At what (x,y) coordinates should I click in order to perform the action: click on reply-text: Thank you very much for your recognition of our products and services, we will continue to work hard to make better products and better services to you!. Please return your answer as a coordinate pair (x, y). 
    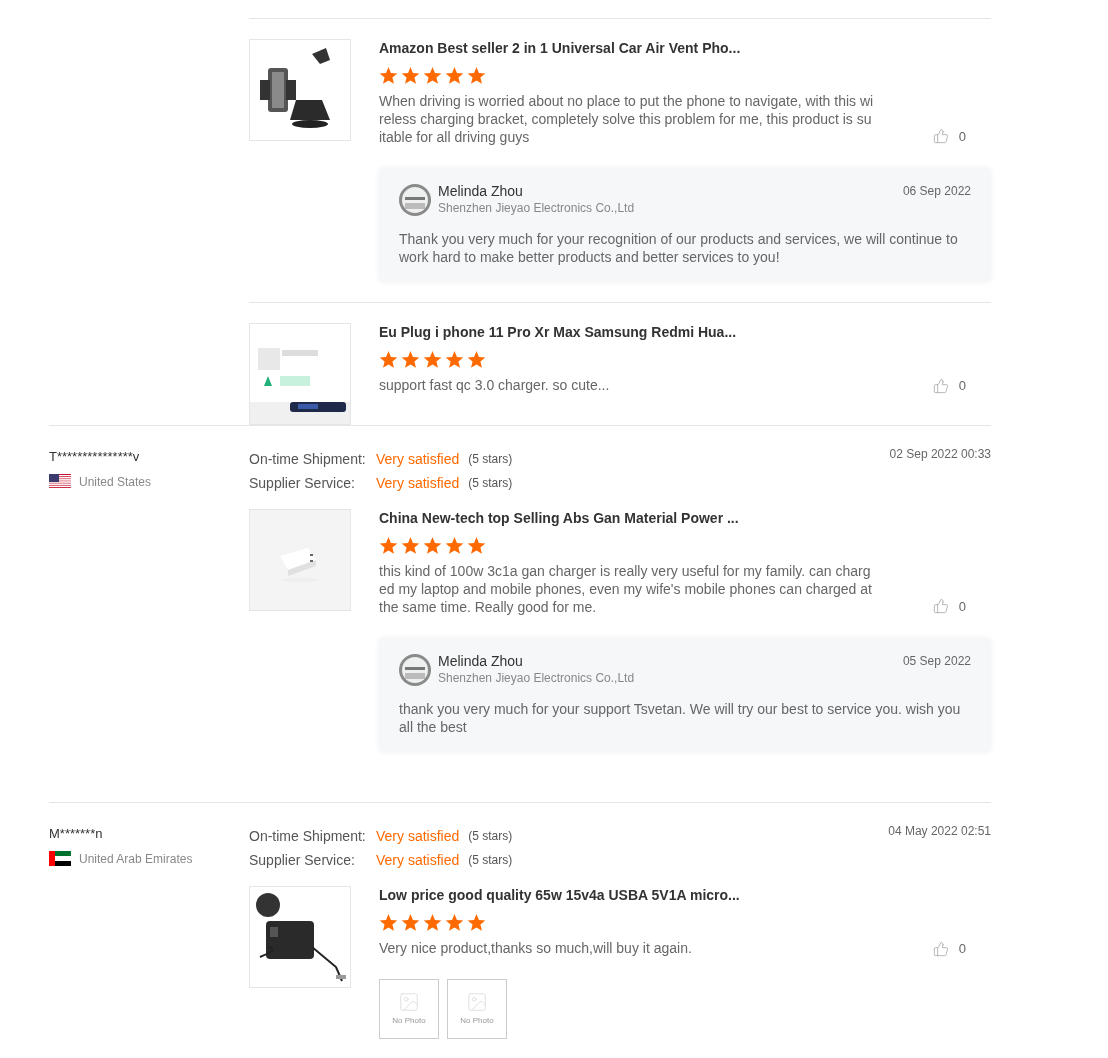
    Looking at the image, I should click on (679, 248).